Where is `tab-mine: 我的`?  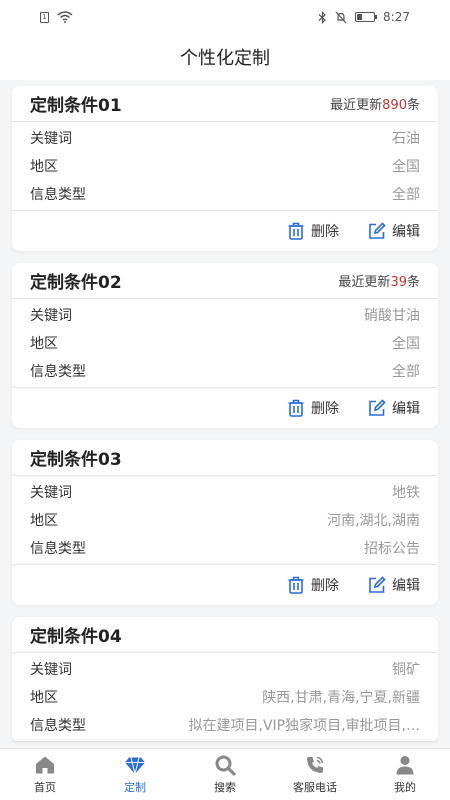
tab-mine: 我的 is located at coordinates (405, 774).